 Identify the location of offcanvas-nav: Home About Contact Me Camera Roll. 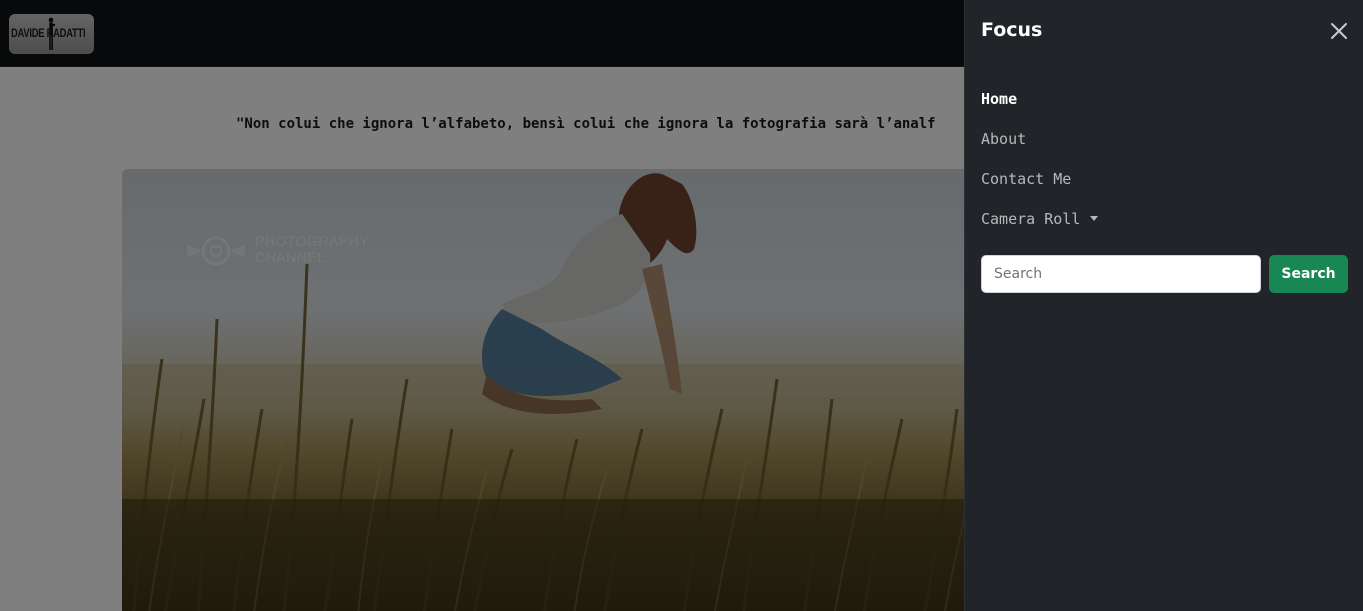
(1166, 166).